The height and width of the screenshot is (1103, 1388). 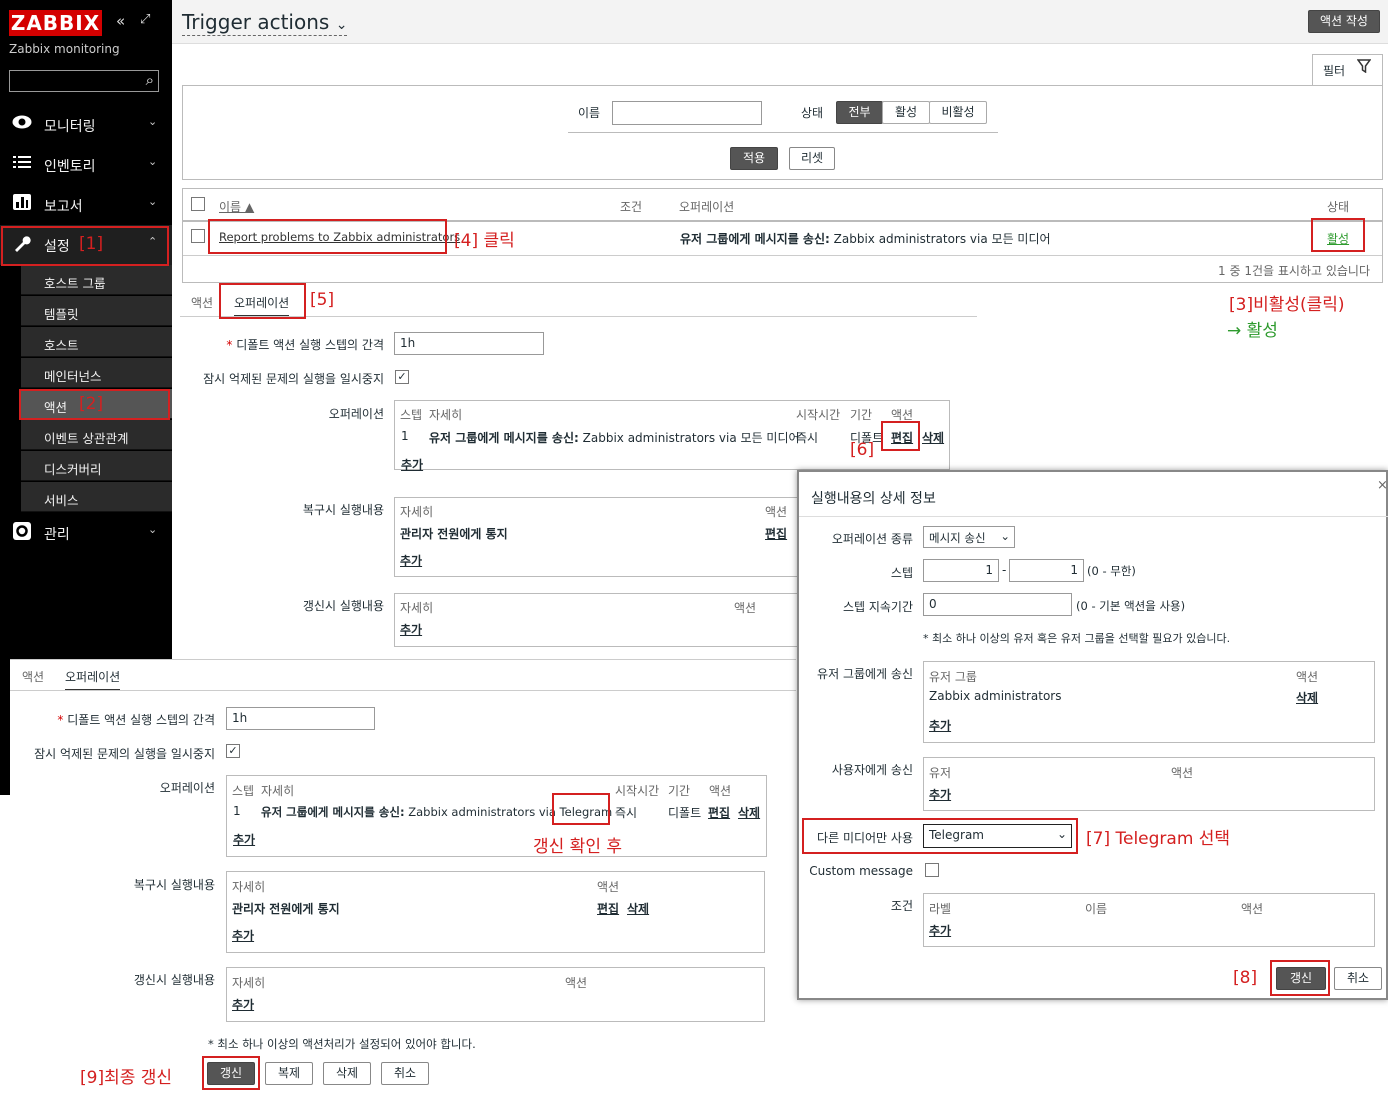 What do you see at coordinates (906, 112) in the screenshot?
I see `status-enabled-toggle: 활성` at bounding box center [906, 112].